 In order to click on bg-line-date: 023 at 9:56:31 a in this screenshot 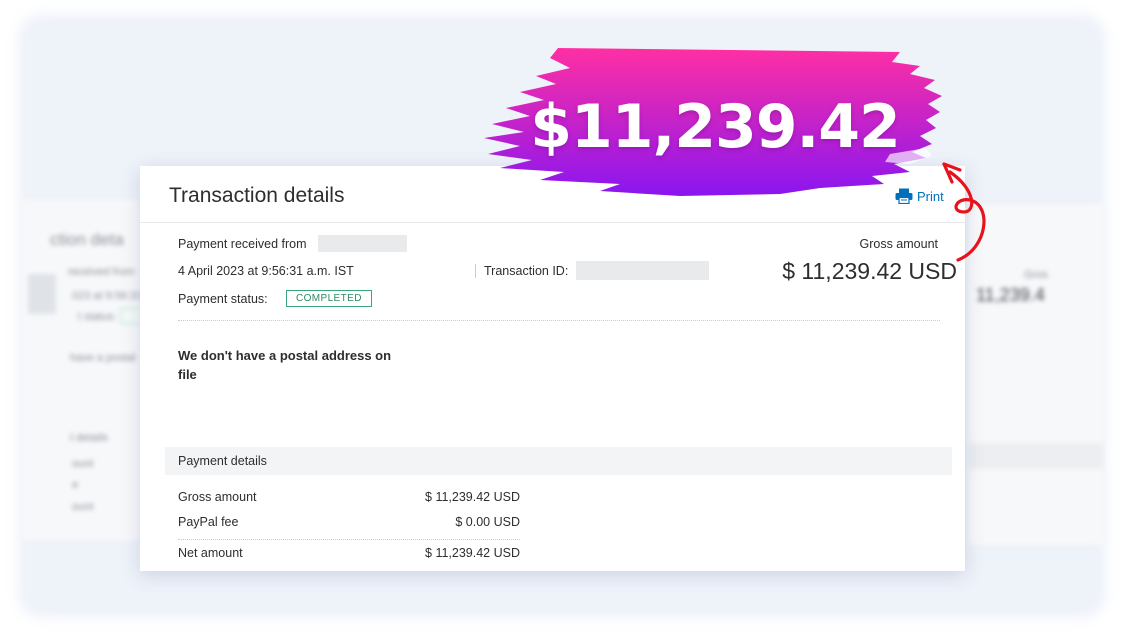, I will do `click(106, 296)`.